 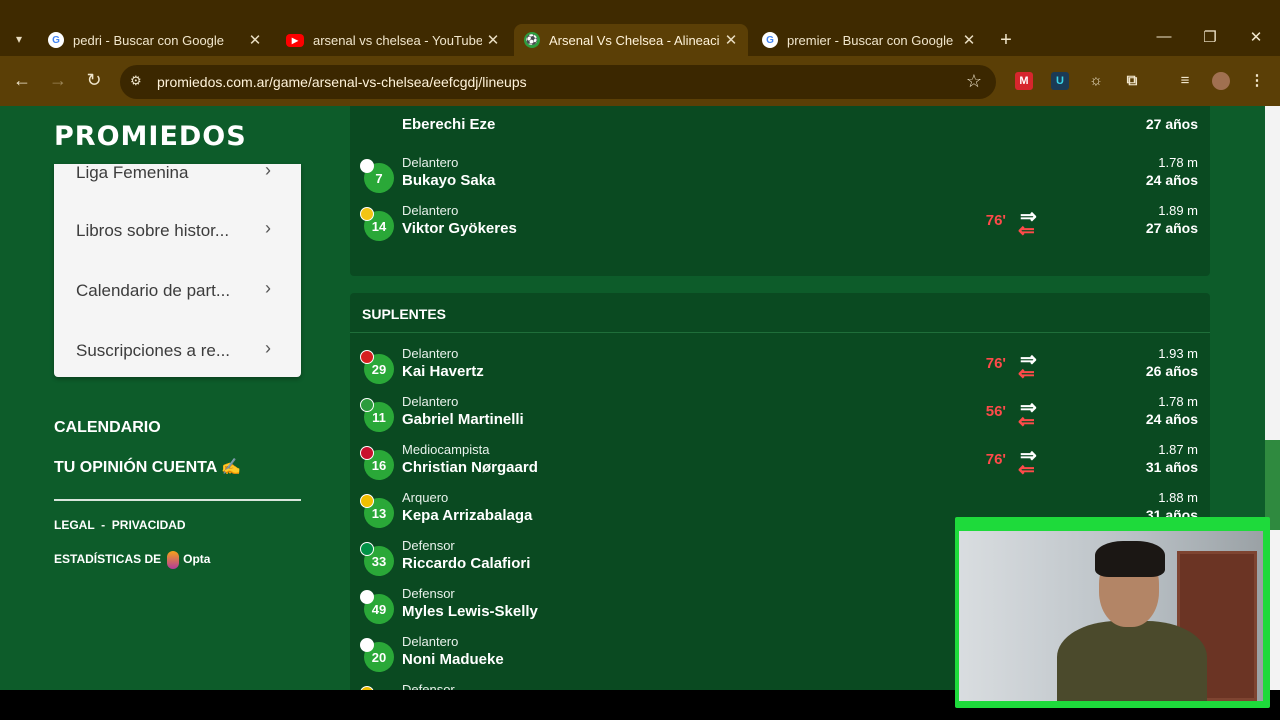 I want to click on tab-title: arsenal vs chelsea - YouTube, so click(x=397, y=40).